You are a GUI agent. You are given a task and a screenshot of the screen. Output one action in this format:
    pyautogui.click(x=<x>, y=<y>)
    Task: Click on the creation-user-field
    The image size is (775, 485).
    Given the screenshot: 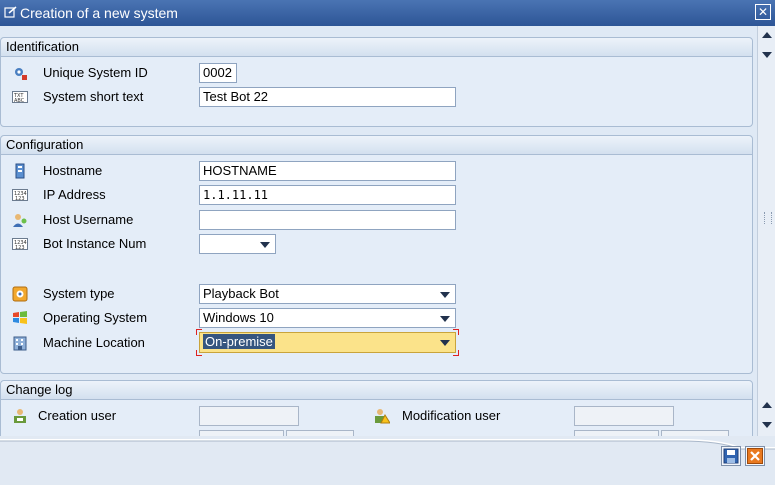 What is the action you would take?
    pyautogui.click(x=249, y=416)
    